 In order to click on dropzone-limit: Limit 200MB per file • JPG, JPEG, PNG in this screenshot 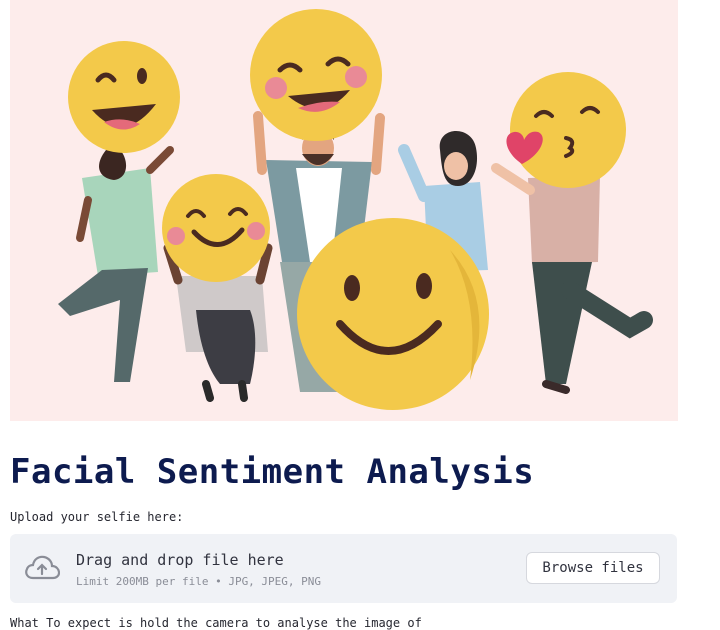, I will do `click(199, 581)`.